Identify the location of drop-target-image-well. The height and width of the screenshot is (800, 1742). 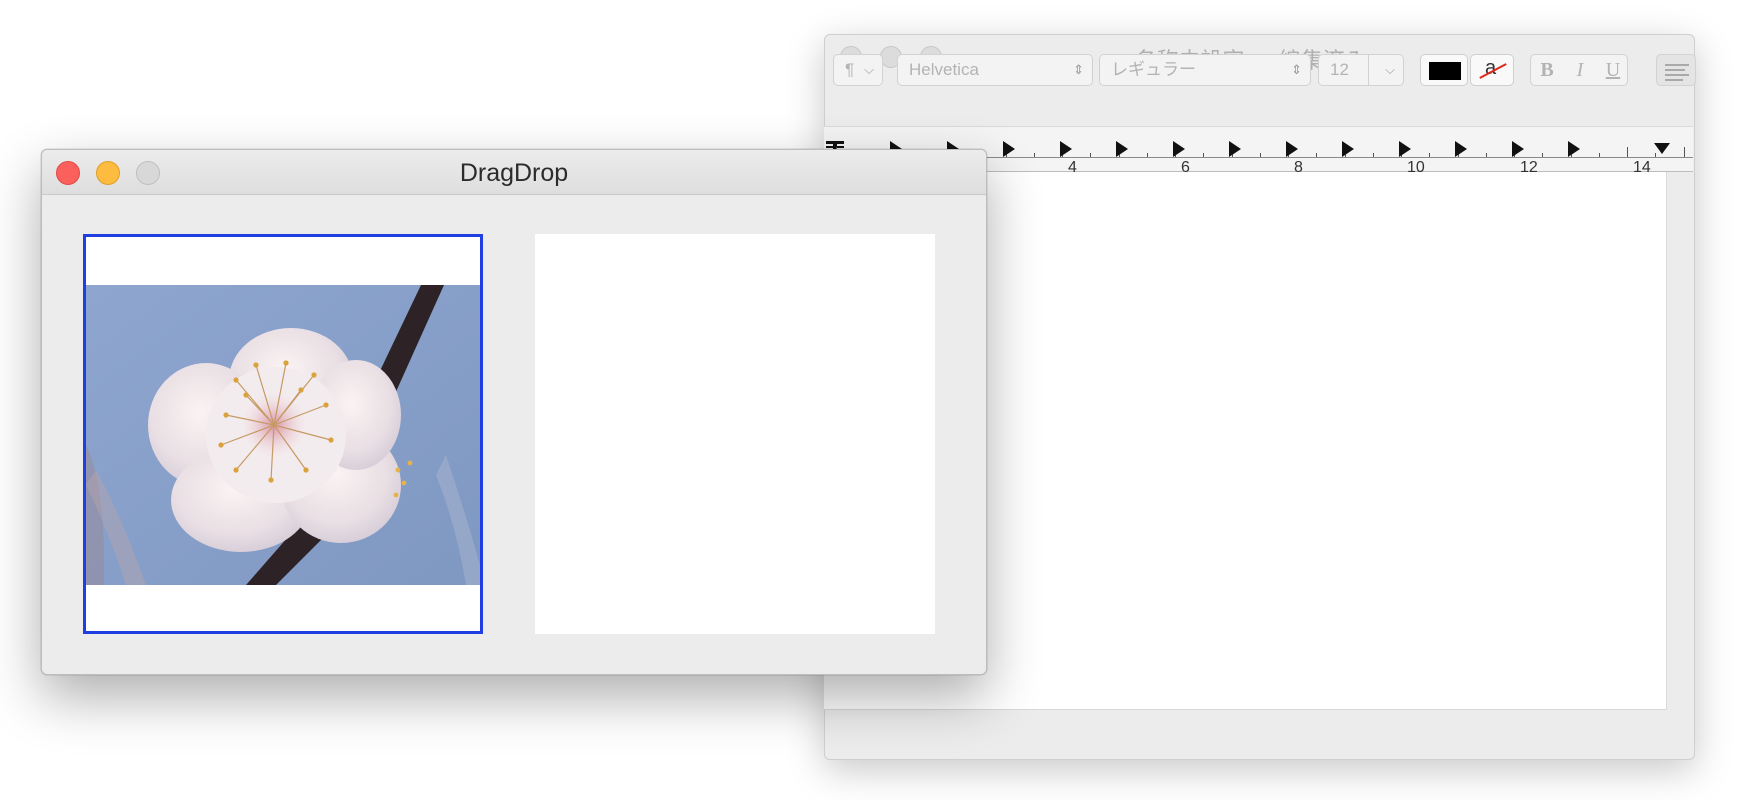
(735, 434).